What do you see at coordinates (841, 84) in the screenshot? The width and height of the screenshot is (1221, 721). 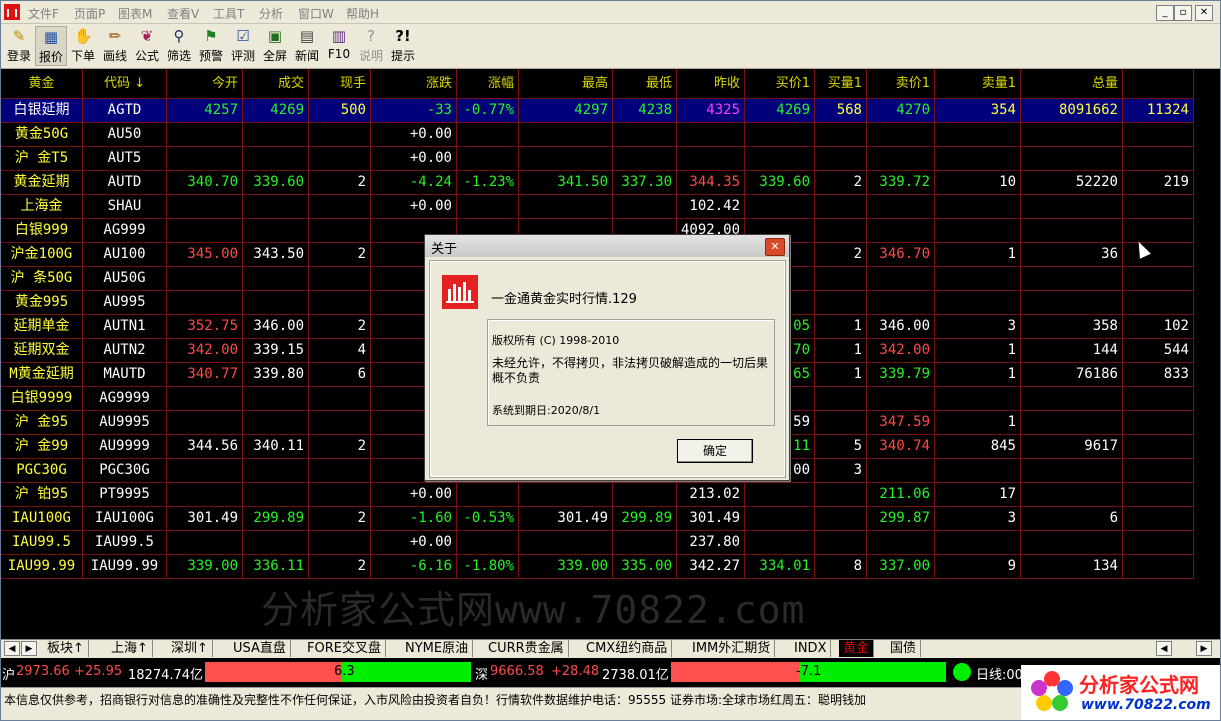 I see `header-bid-vol: 买量1` at bounding box center [841, 84].